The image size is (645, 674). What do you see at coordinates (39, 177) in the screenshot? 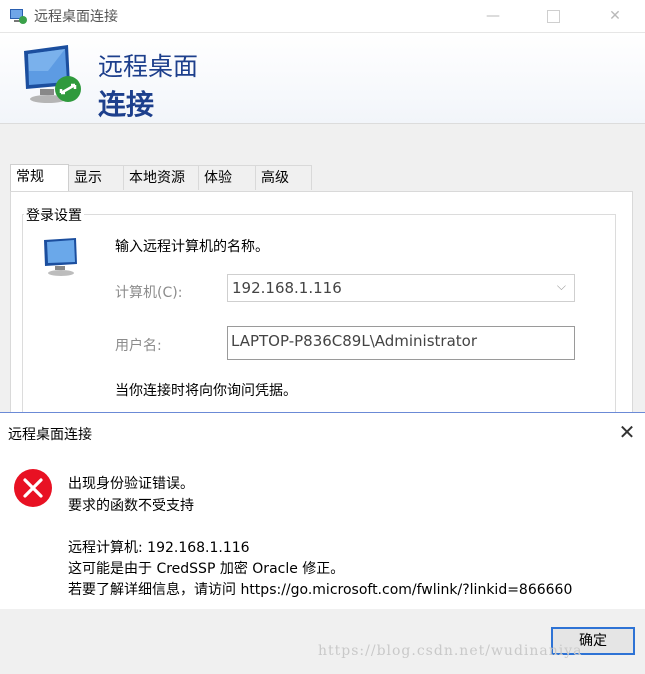
I see `tab-general: 常规` at bounding box center [39, 177].